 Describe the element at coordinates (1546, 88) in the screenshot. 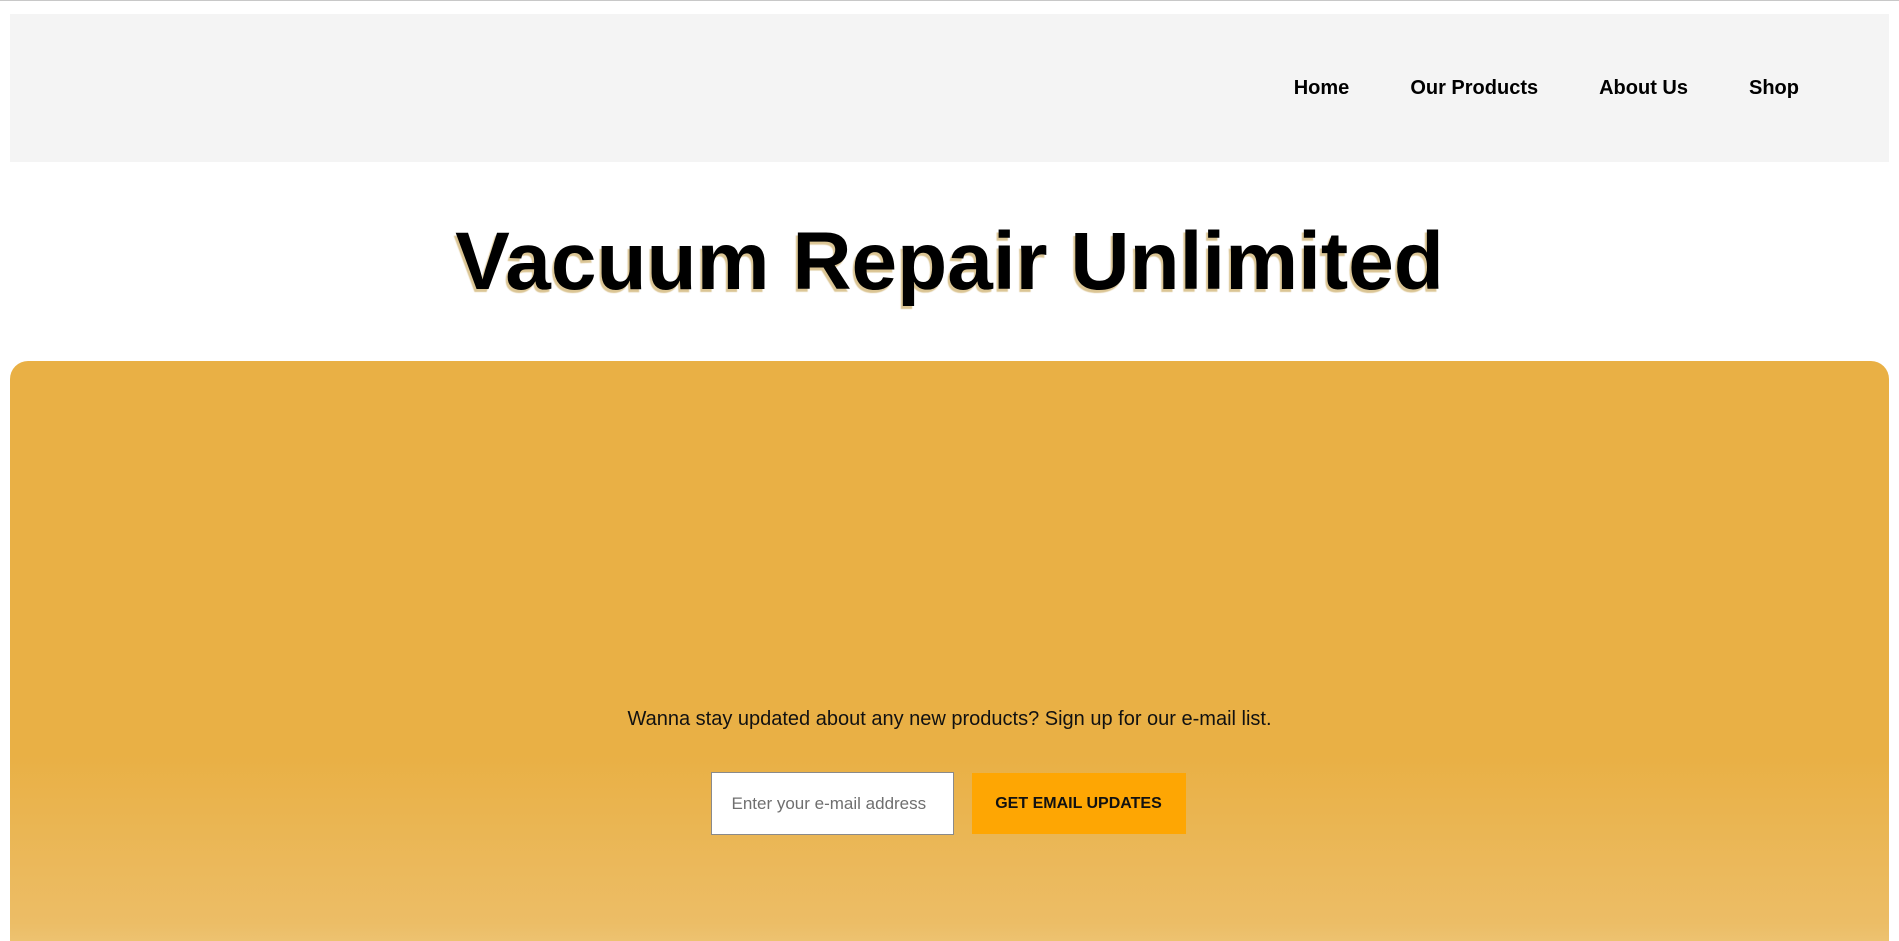

I see `main-nav: Home Our Products About Us Shop` at that location.